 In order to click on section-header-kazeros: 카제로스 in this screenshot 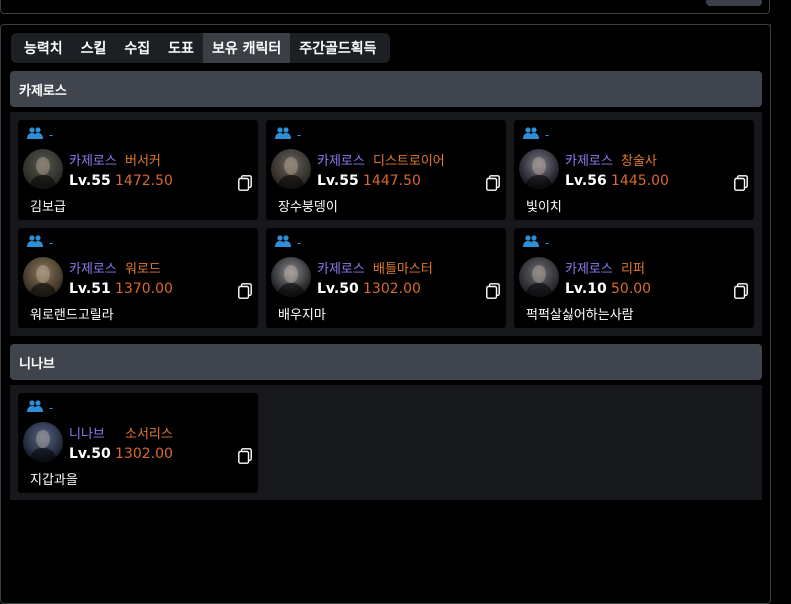, I will do `click(386, 89)`.